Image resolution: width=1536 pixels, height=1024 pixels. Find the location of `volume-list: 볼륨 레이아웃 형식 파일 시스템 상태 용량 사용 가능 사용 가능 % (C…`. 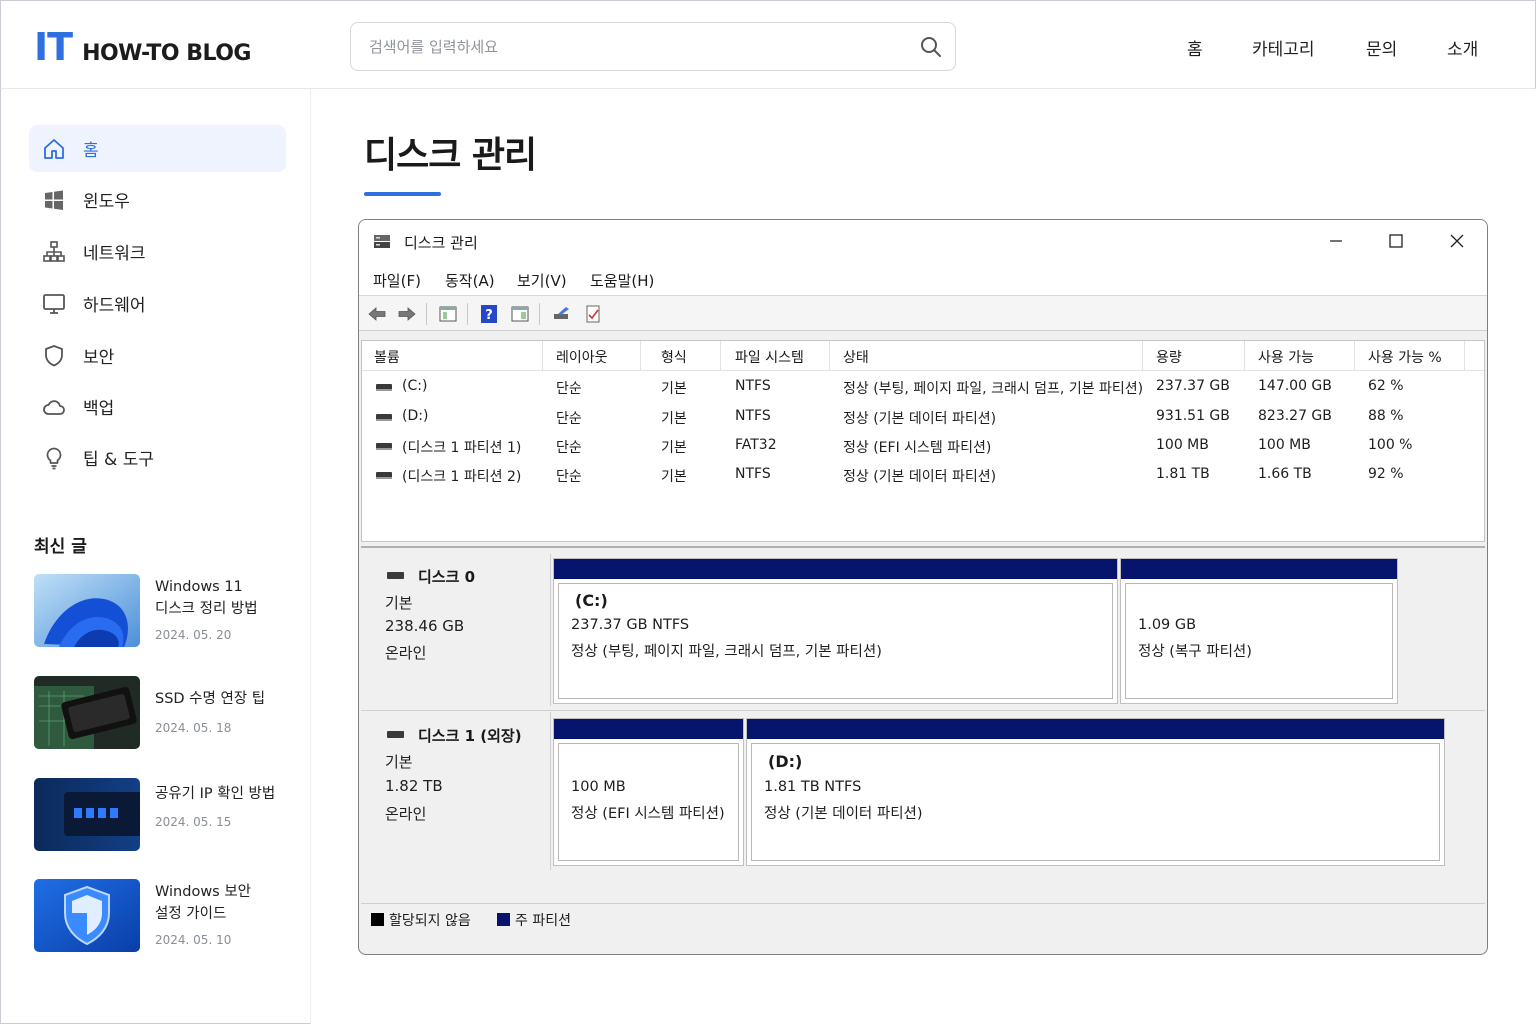

volume-list: 볼륨 레이아웃 형식 파일 시스템 상태 용량 사용 가능 사용 가능 % (C… is located at coordinates (923, 441).